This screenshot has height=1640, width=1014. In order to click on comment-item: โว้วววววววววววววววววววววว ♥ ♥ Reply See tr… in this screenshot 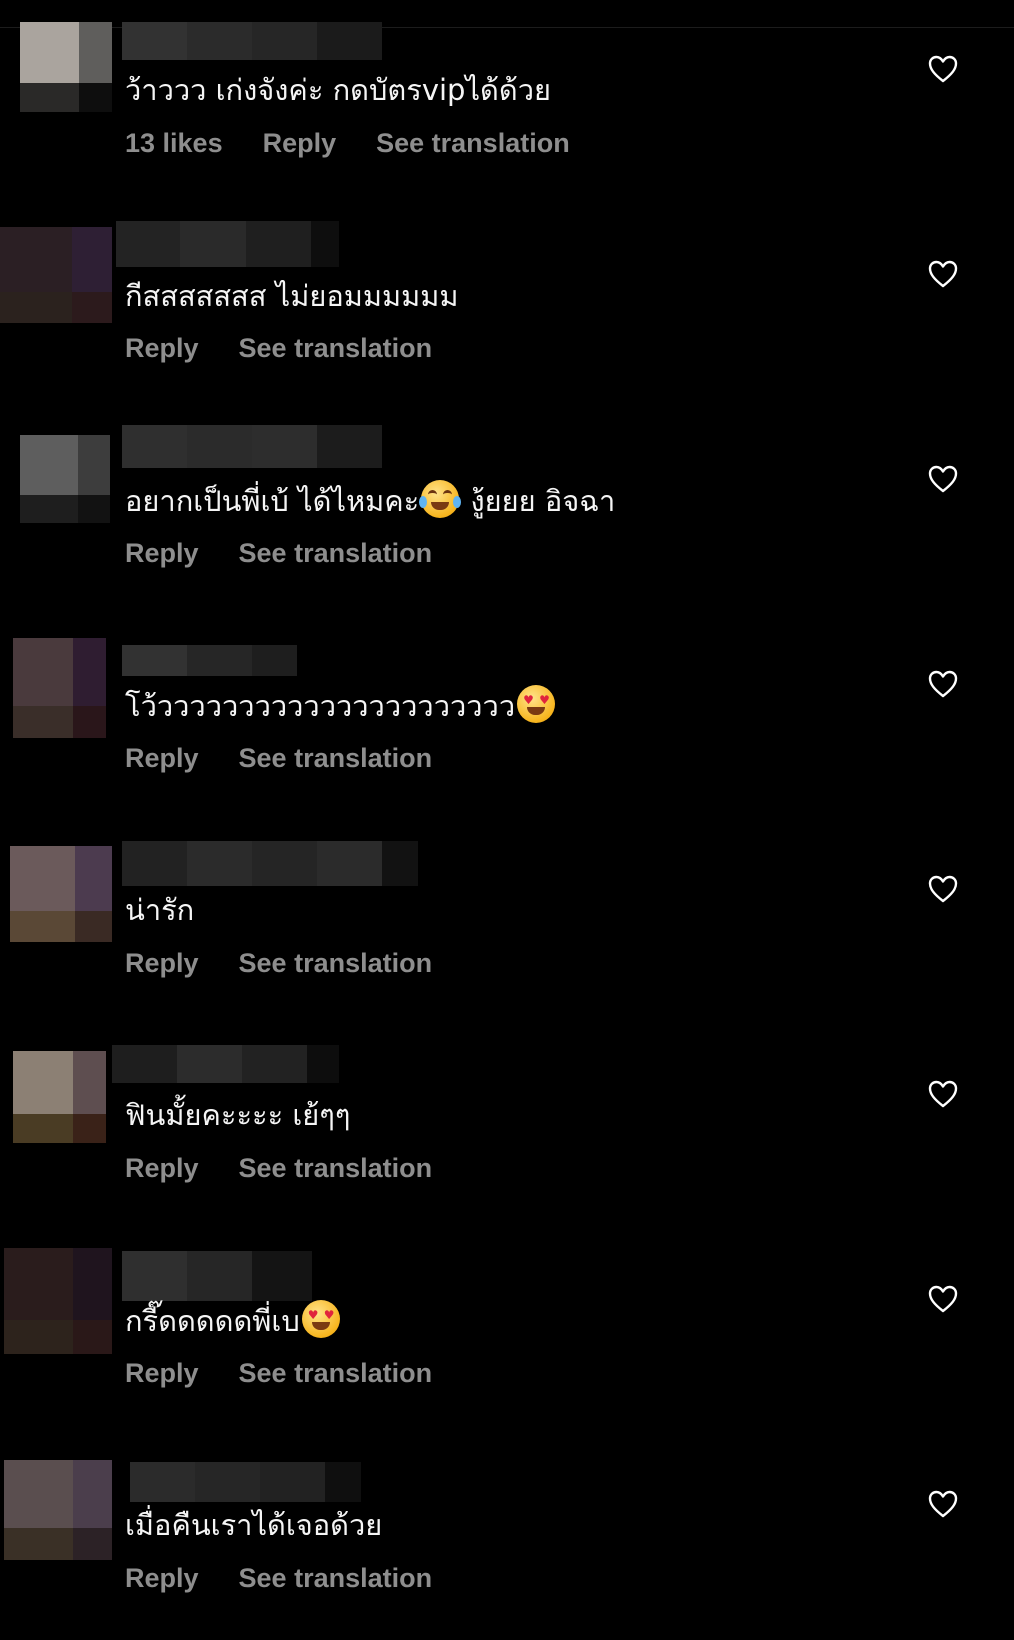, I will do `click(507, 717)`.